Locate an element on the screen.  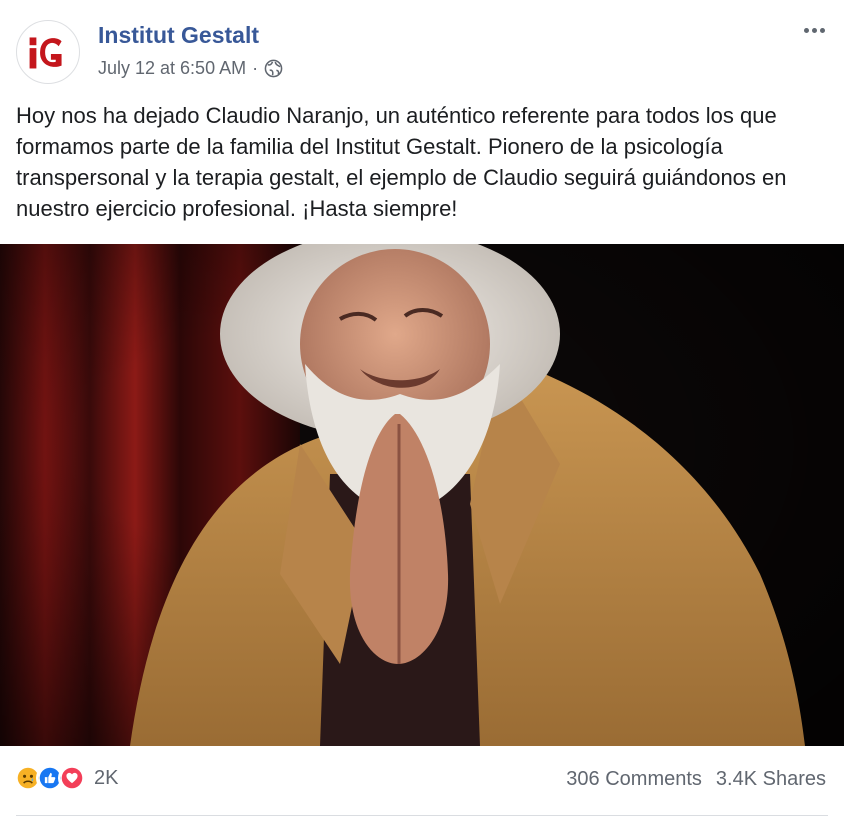
post-meta: July 12 at 6:50 AM · is located at coordinates (190, 68).